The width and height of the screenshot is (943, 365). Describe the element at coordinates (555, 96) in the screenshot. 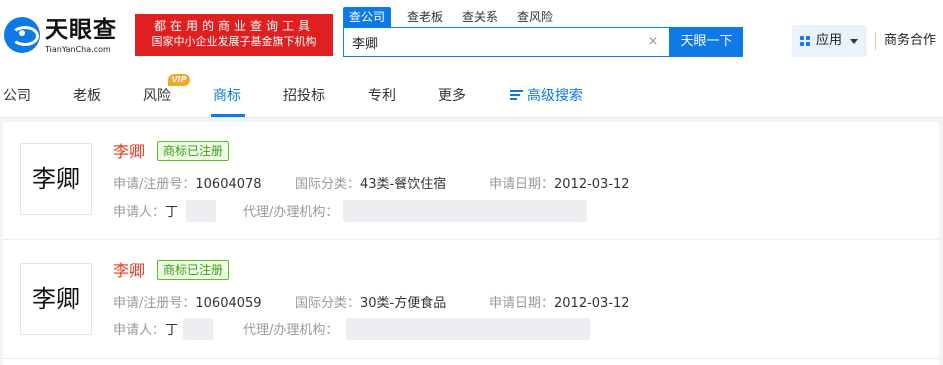

I see `advanced-search-link: 高级搜索` at that location.